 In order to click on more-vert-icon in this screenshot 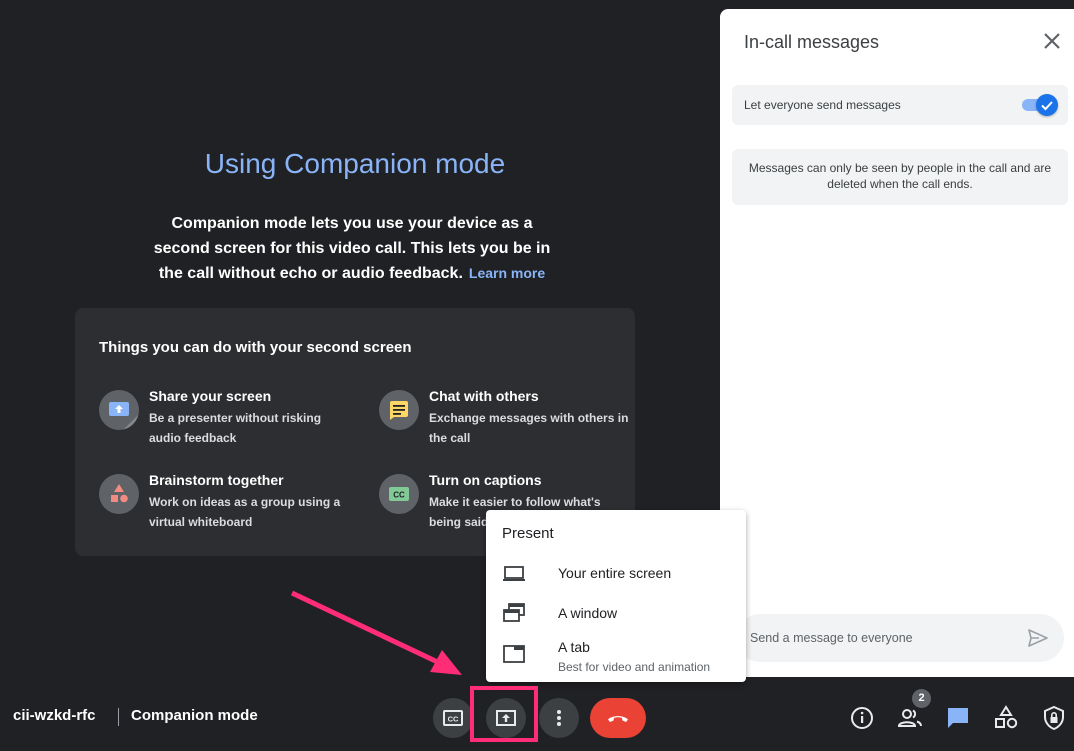, I will do `click(559, 718)`.